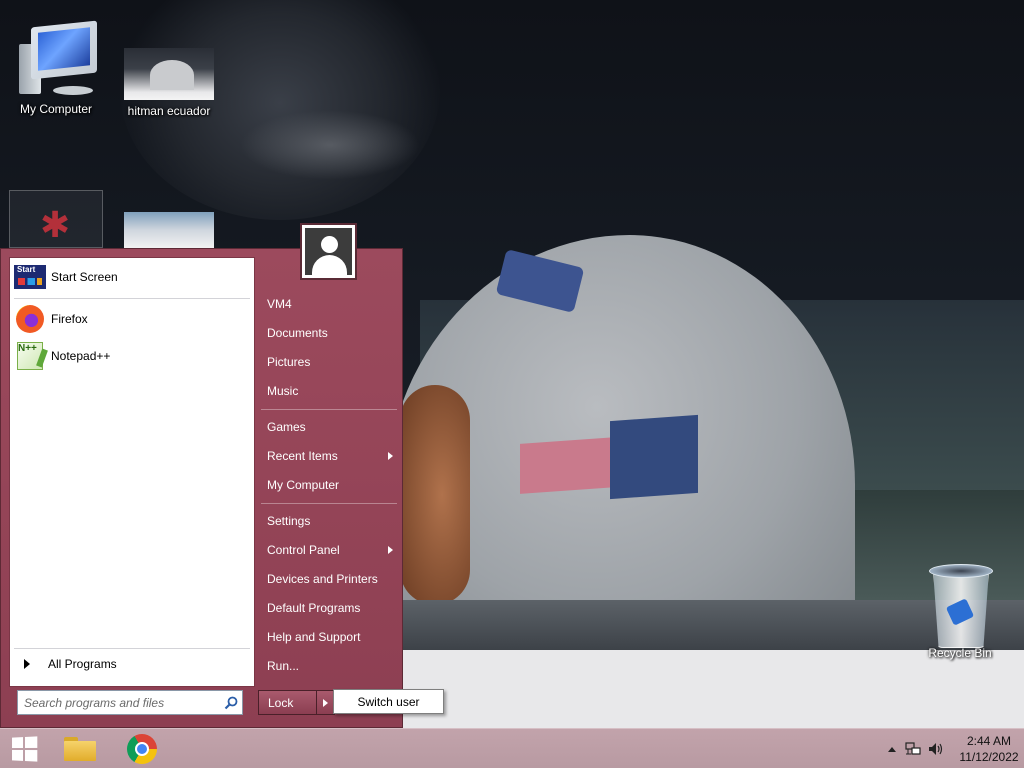 The height and width of the screenshot is (768, 1024). I want to click on taskbar-file-explorer, so click(80, 749).